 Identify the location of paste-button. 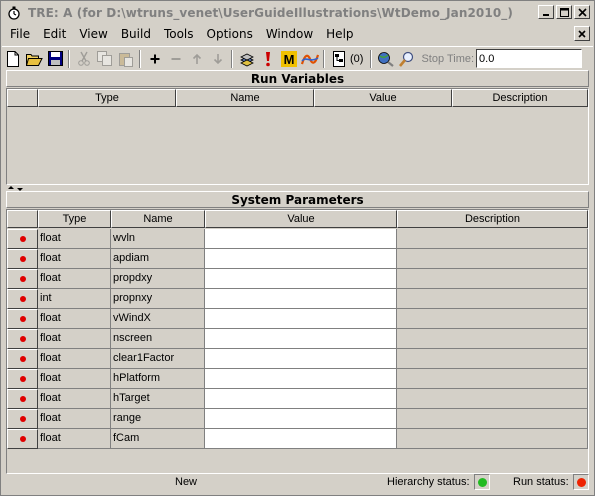
(126, 59).